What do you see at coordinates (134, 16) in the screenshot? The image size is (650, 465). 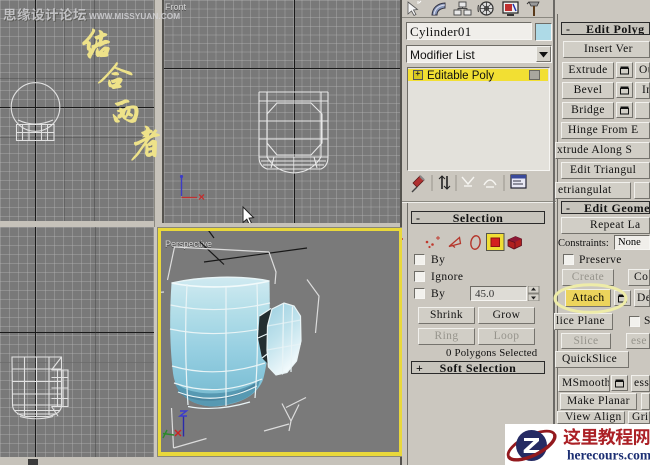 I see `svg-text: WWW.MISSYUAN.COM` at bounding box center [134, 16].